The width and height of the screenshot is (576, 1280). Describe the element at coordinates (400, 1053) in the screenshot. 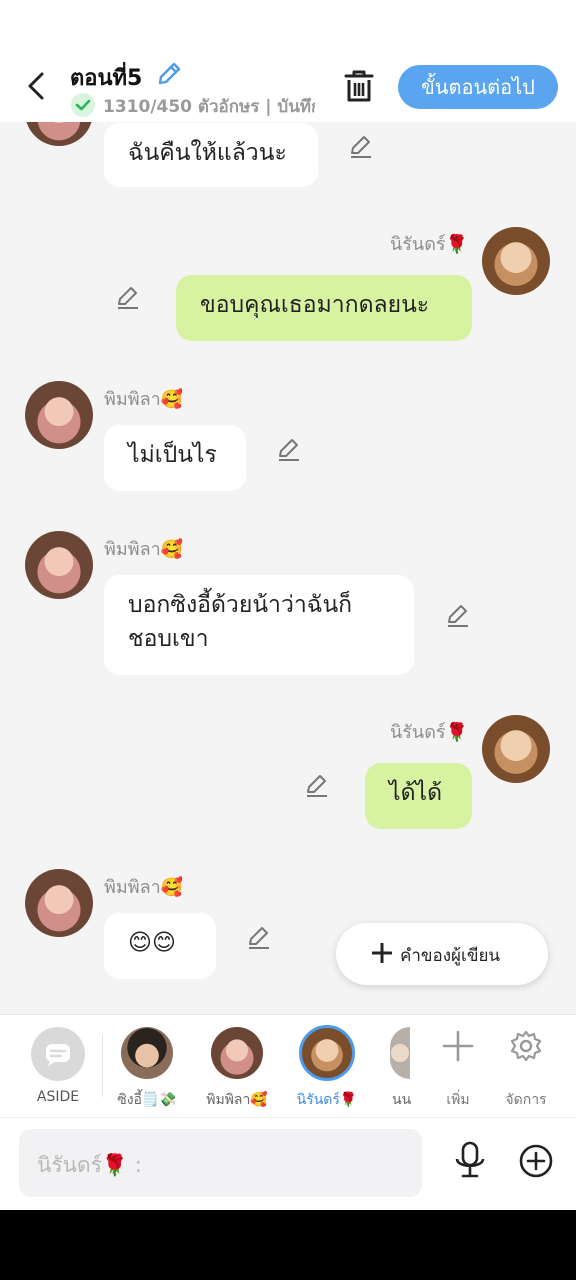

I see `character-nn` at that location.